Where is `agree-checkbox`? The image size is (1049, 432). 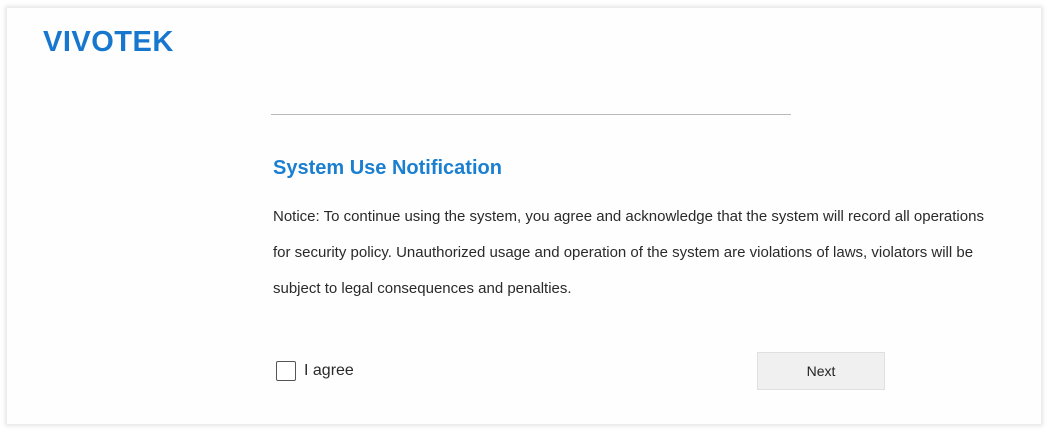
agree-checkbox is located at coordinates (286, 371).